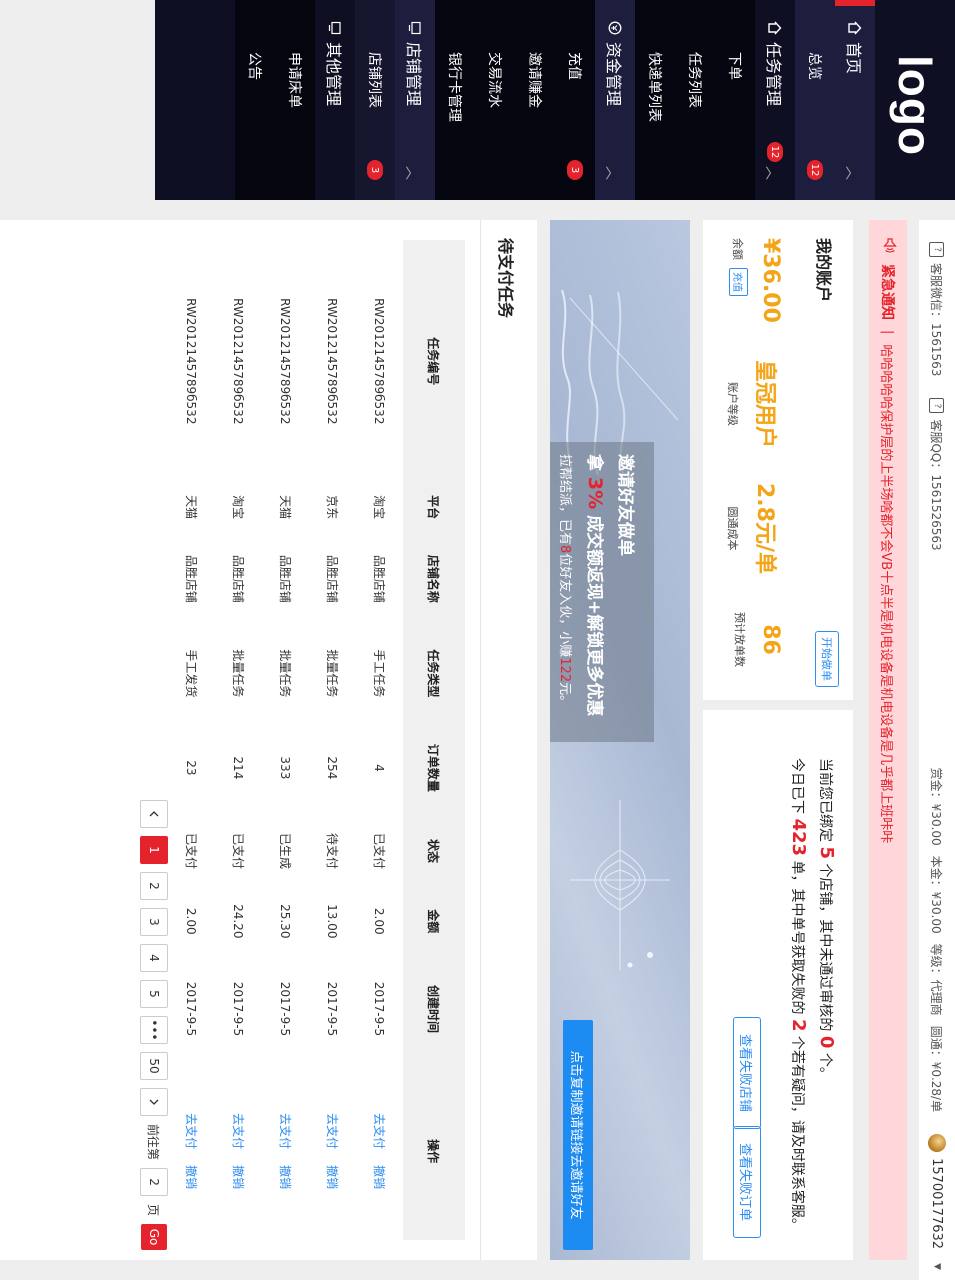  What do you see at coordinates (936, 320) in the screenshot?
I see `service-wechat: 客服微信：1561563` at bounding box center [936, 320].